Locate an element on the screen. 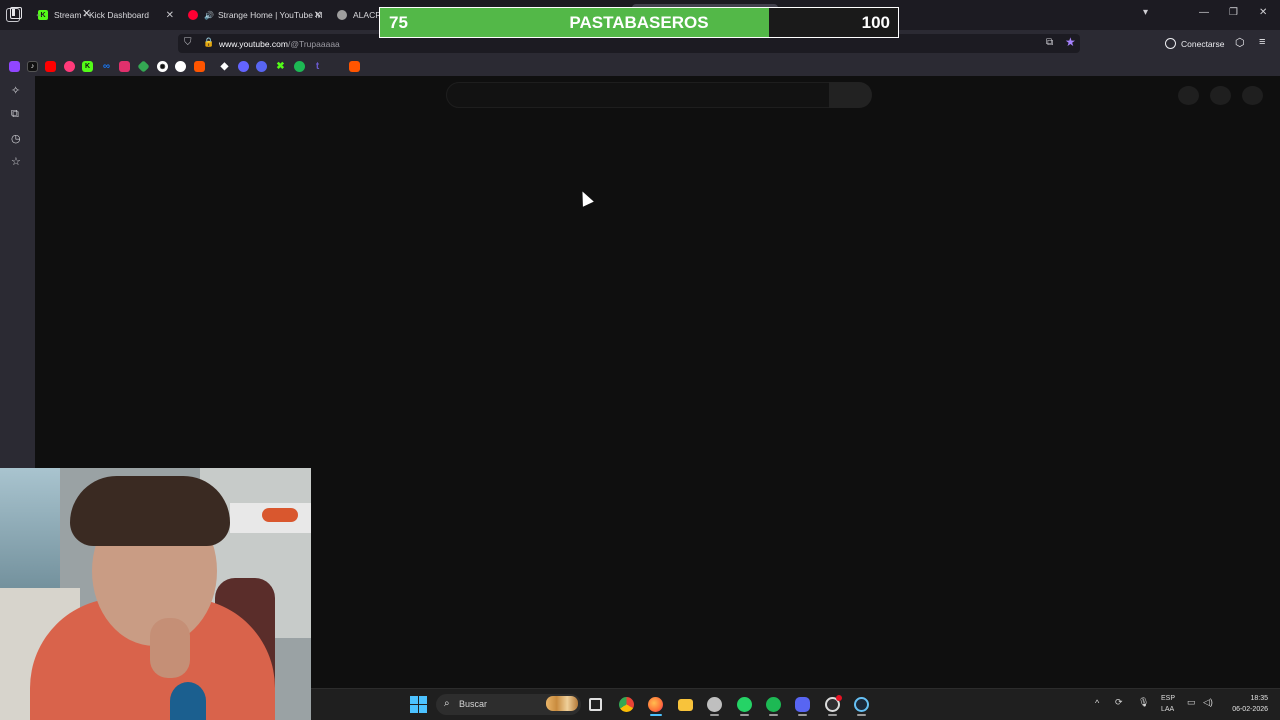 The height and width of the screenshot is (720, 1280). tab-youtube-music: 🔊 Strange Home | YouTube M ✕ is located at coordinates (255, 15).